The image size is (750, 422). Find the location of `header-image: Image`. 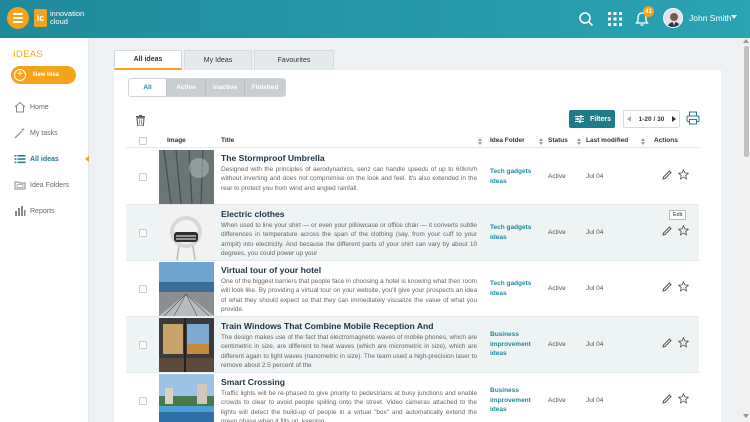

header-image: Image is located at coordinates (176, 140).